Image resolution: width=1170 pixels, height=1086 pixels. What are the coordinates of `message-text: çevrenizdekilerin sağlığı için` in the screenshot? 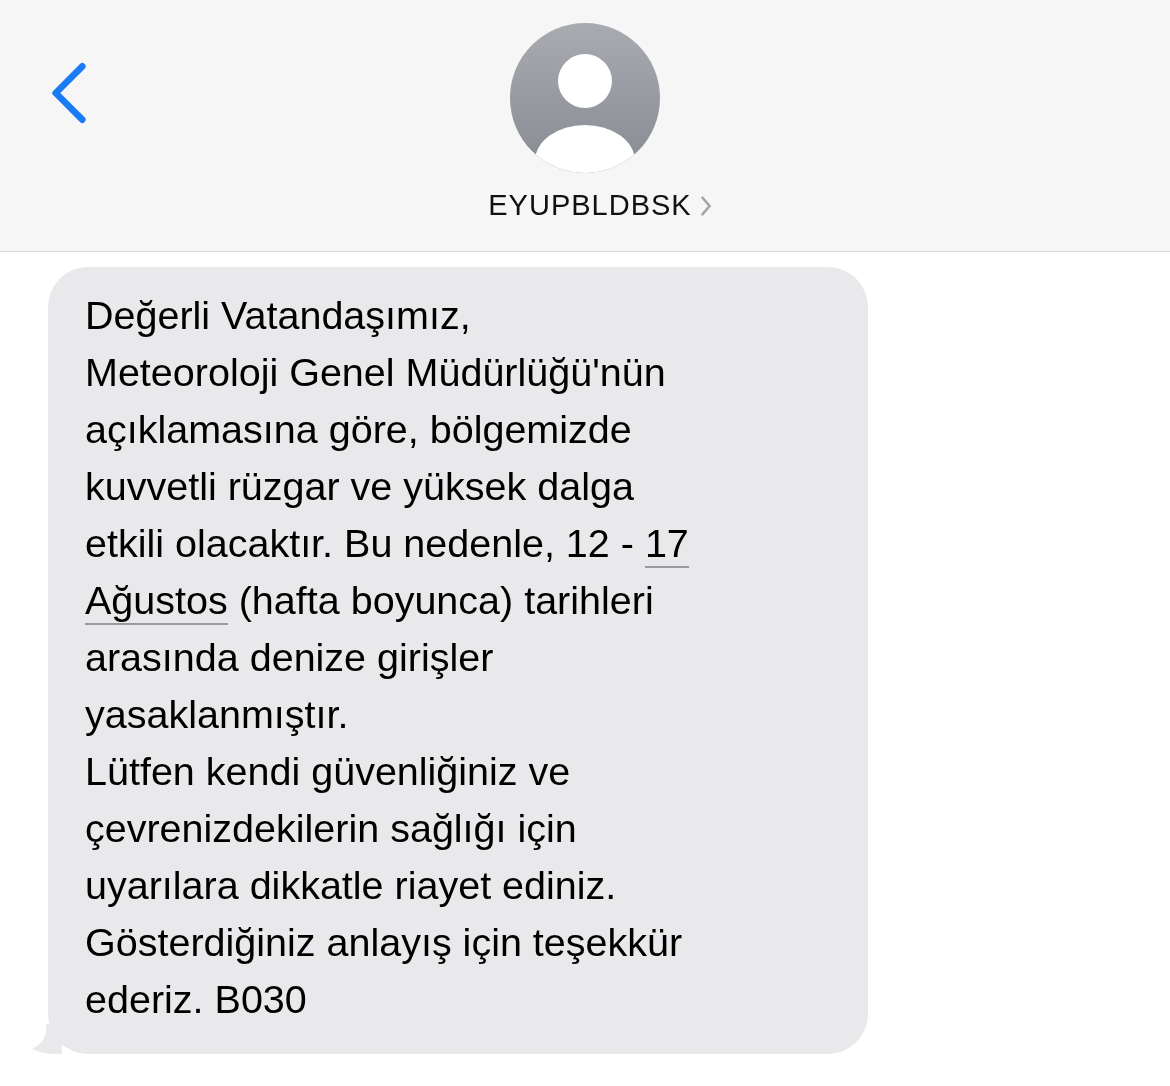 It's located at (331, 828).